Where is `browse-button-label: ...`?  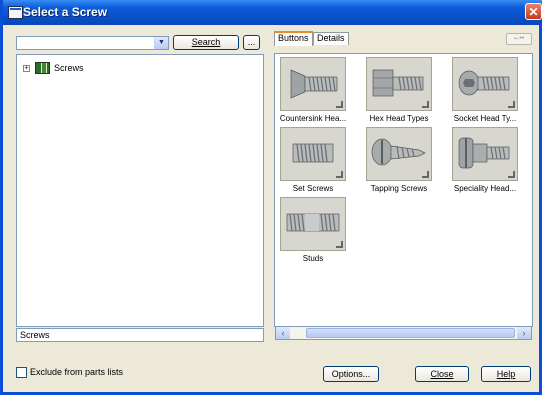
browse-button-label: ... is located at coordinates (251, 42).